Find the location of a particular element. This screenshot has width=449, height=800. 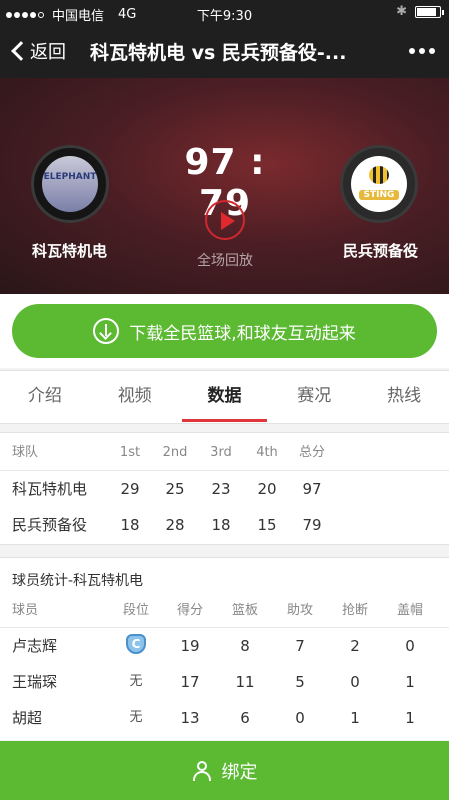

team-cell: 科瓦特机电 is located at coordinates (50, 489).